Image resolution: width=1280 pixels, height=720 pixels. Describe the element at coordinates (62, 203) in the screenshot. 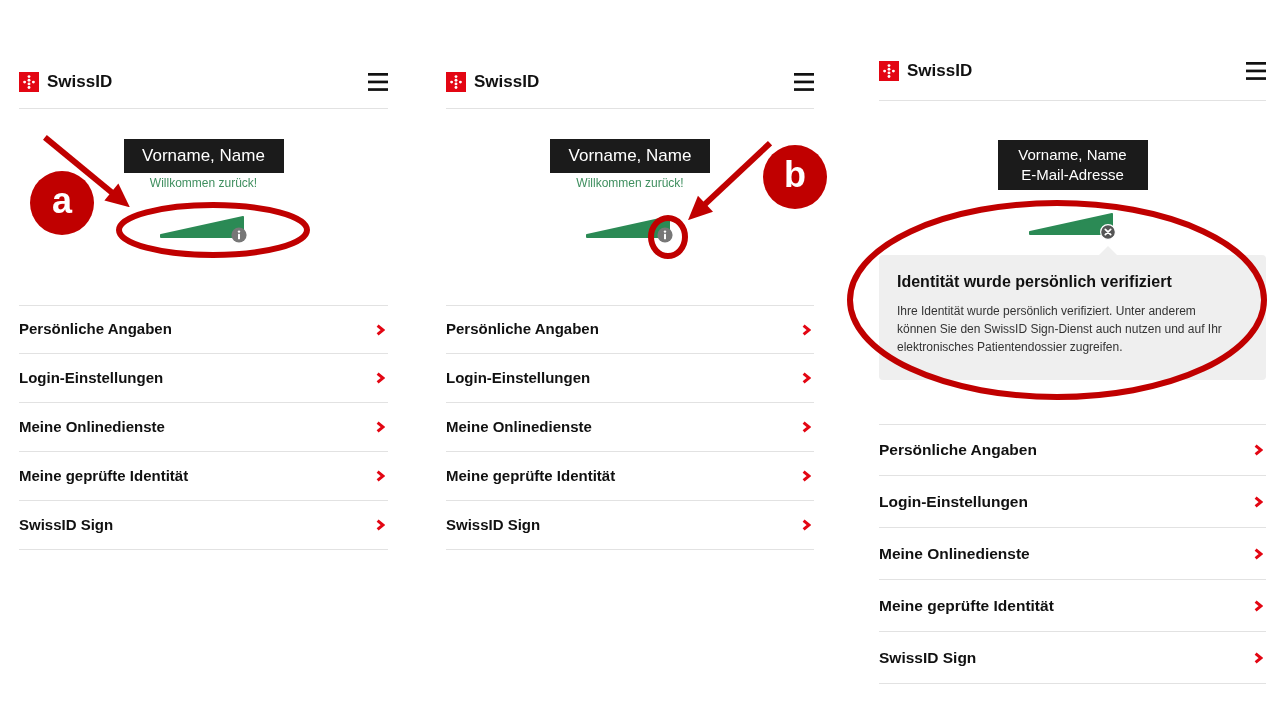

I see `callout-marker: a` at that location.